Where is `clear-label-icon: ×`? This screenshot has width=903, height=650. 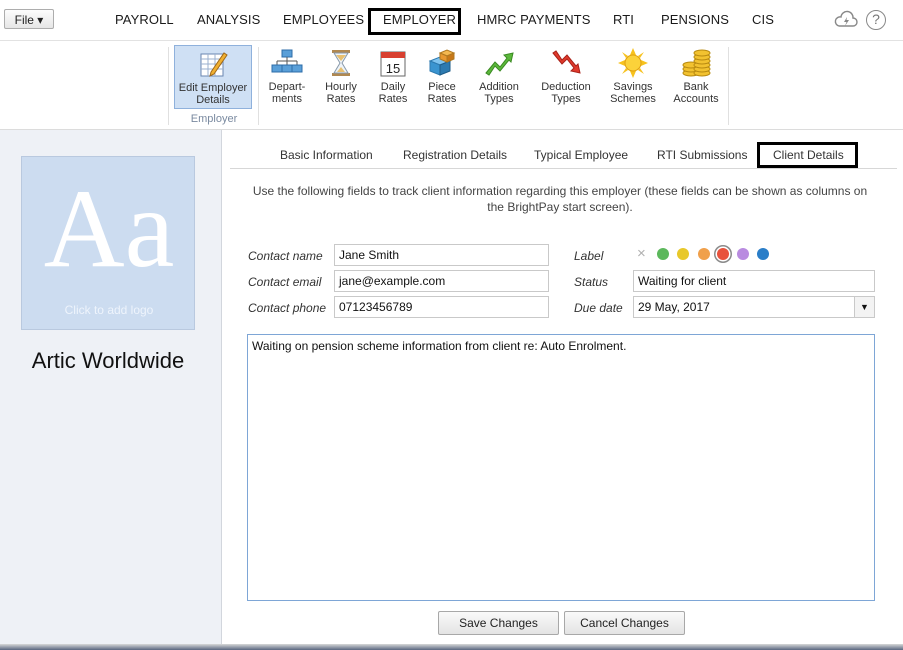
clear-label-icon: × is located at coordinates (641, 253).